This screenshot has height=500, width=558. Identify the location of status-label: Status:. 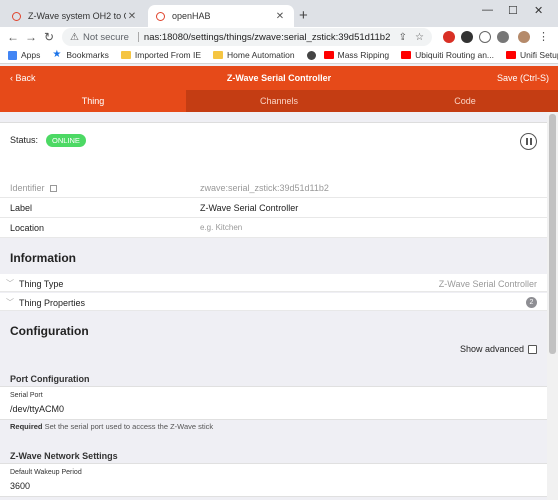
(24, 140).